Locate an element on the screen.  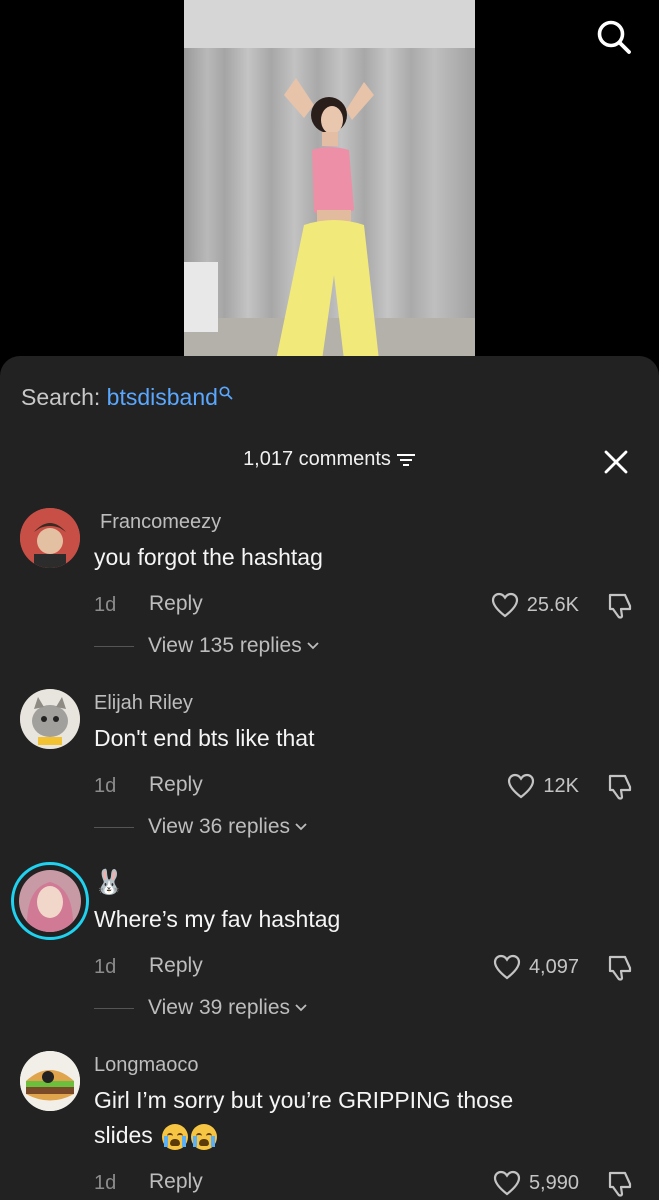
like-count: 4,097 is located at coordinates (553, 966).